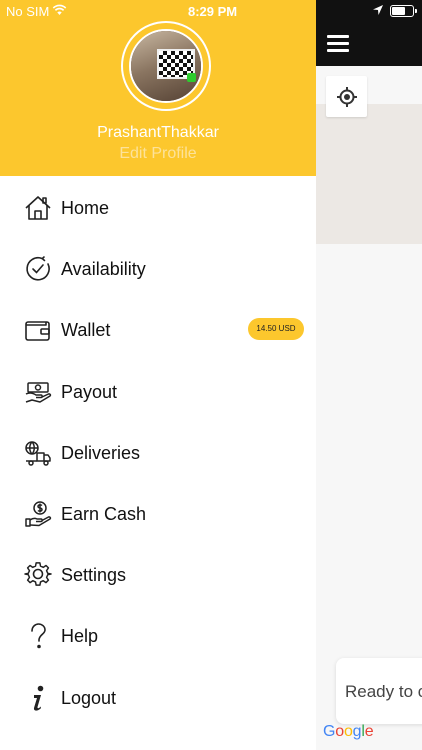  Describe the element at coordinates (104, 513) in the screenshot. I see `menu-item-label: Earn Cash` at that location.